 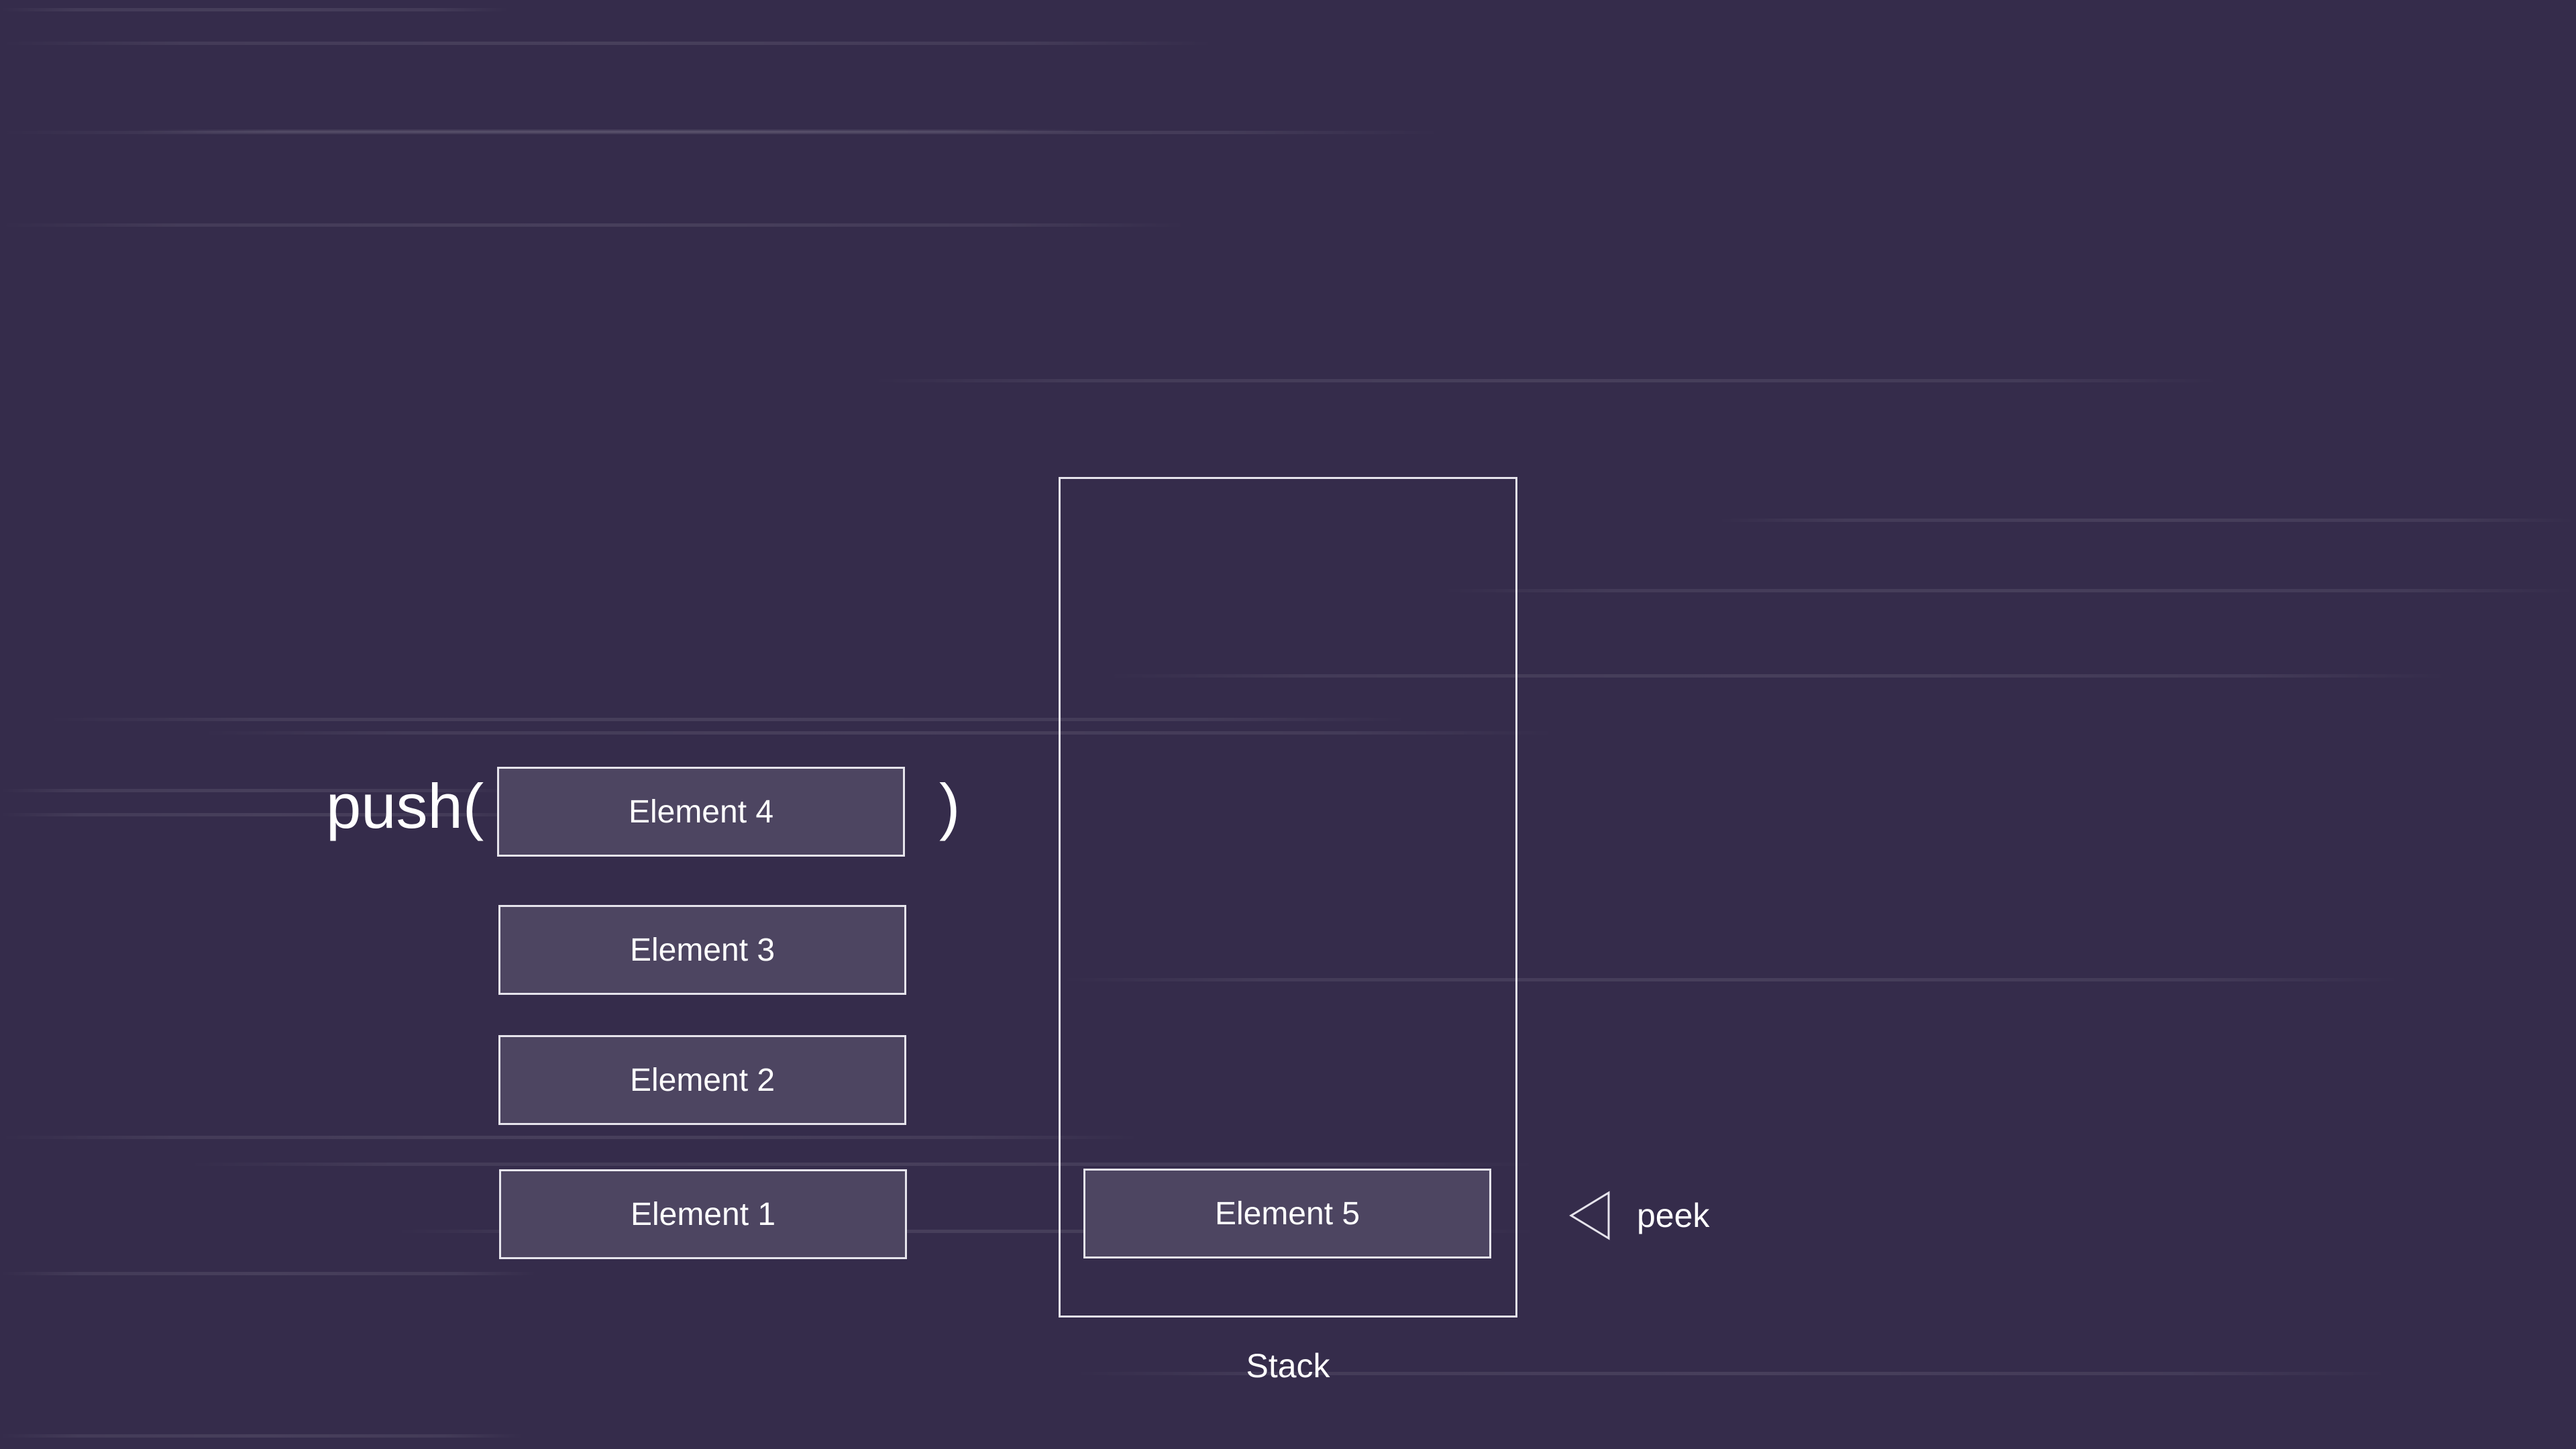 I want to click on push-call-label: push(, so click(x=405, y=806).